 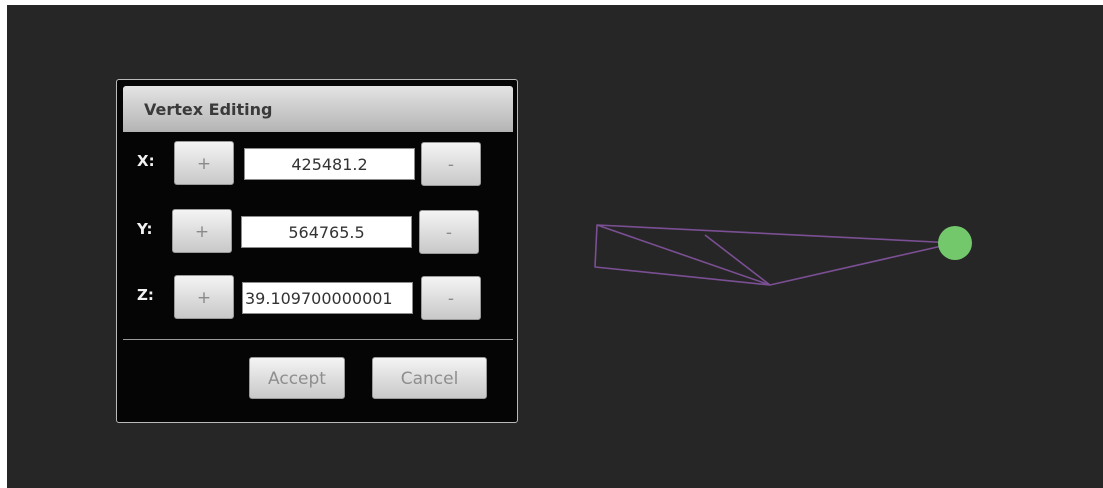 What do you see at coordinates (329, 164) in the screenshot?
I see `x-value-field` at bounding box center [329, 164].